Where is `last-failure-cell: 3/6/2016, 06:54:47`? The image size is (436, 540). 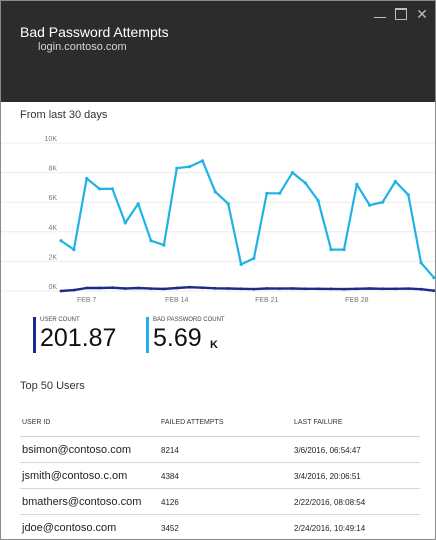
last-failure-cell: 3/6/2016, 06:54:47 is located at coordinates (327, 450).